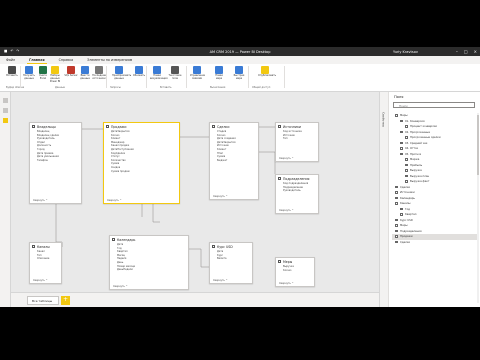  What do you see at coordinates (384, 199) in the screenshot?
I see `properties-vertical-tab: Свойства` at bounding box center [384, 199].